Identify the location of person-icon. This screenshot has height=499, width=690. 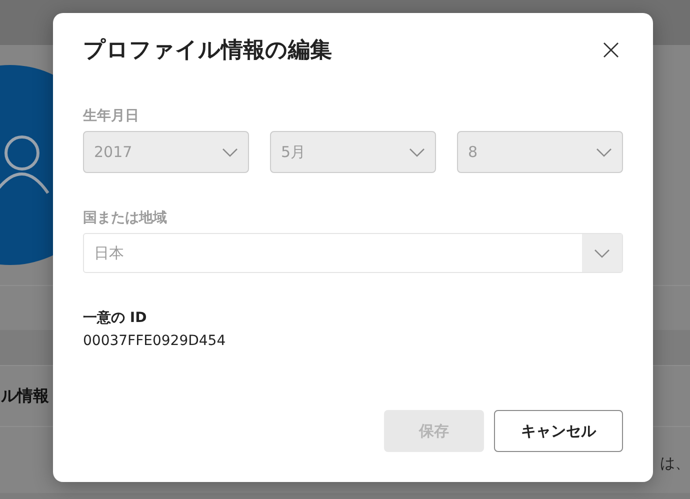
(25, 165).